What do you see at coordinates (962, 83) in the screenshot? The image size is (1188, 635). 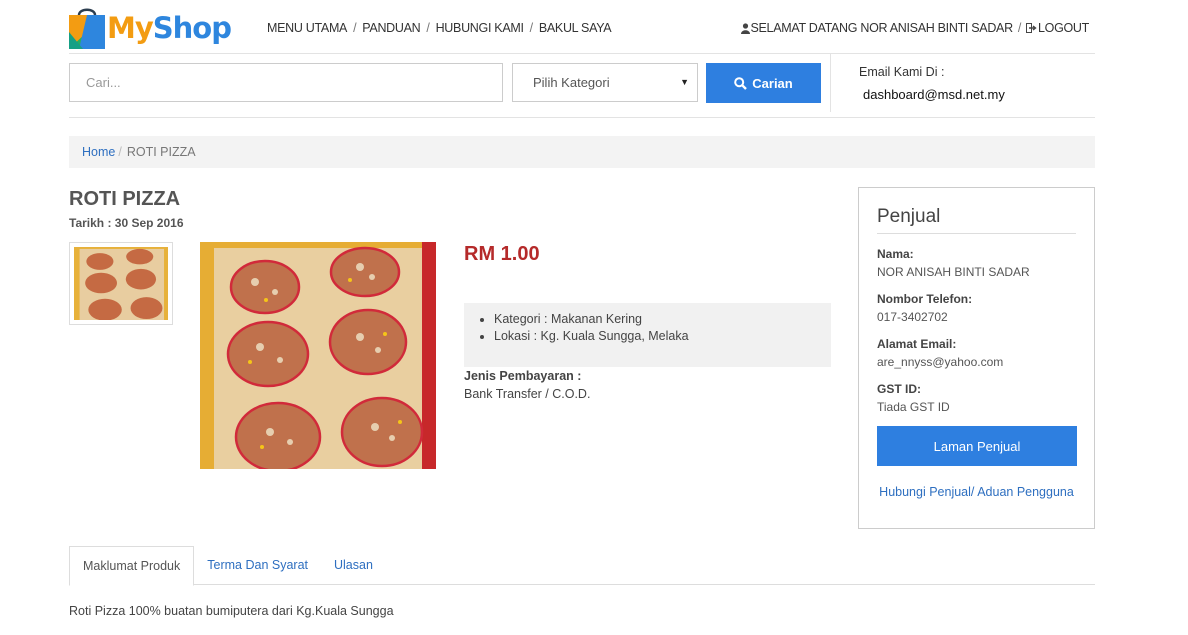 I see `contact-email-block: Email Kami Di : dashboard@msd.net.my` at bounding box center [962, 83].